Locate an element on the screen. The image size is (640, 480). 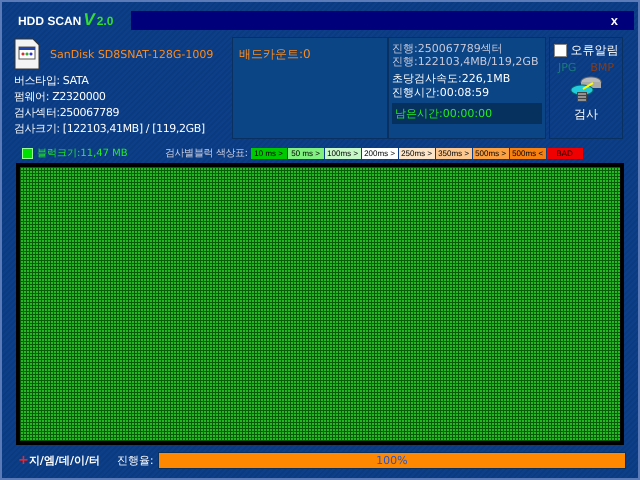
legend-chip: 500ms < is located at coordinates (528, 153).